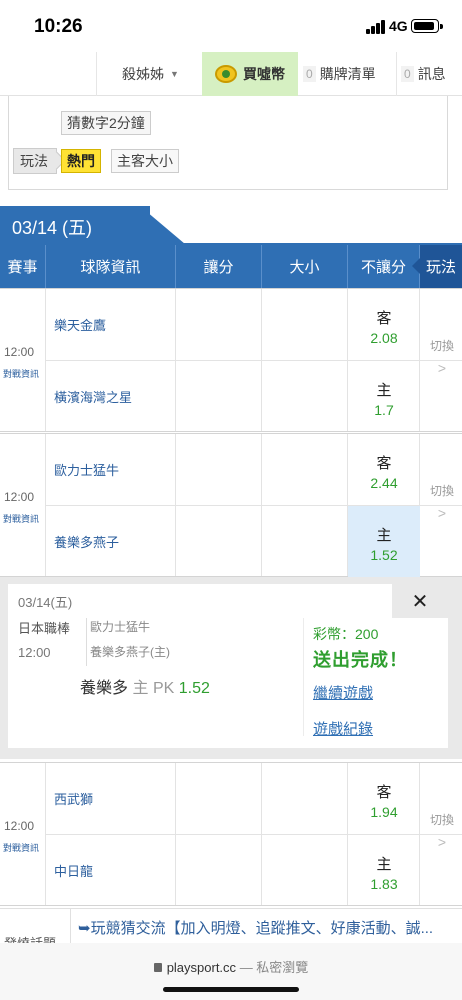  What do you see at coordinates (231, 360) in the screenshot?
I see `game-row: 12:00 對戰資訊 樂天金鷹 橫濱海灣之星 客 2.08 主 1.7 切換 >` at bounding box center [231, 360].